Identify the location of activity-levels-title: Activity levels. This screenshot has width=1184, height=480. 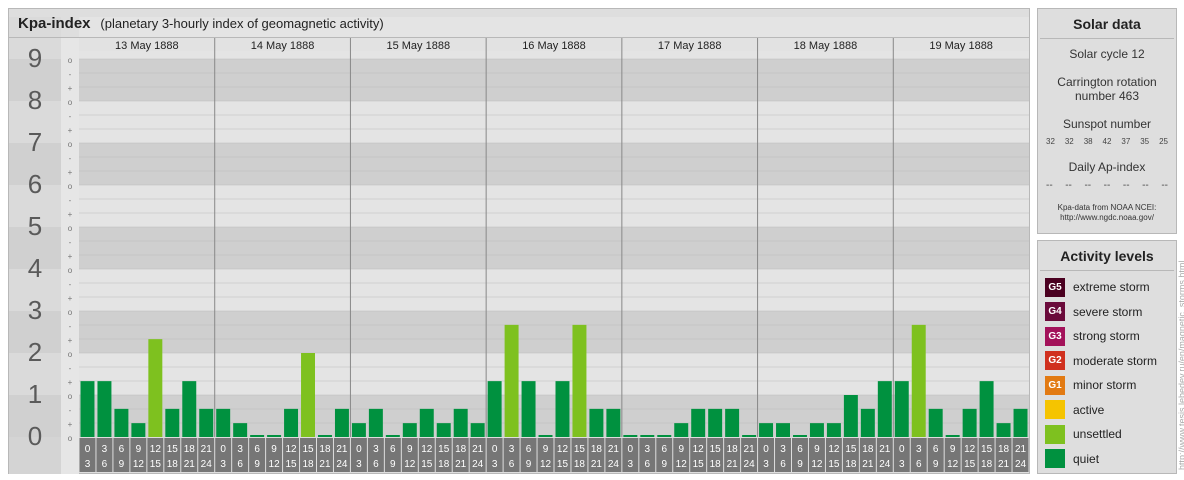
(1107, 256).